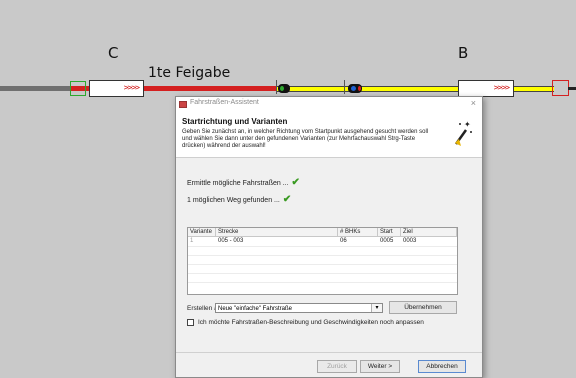  Describe the element at coordinates (429, 232) in the screenshot. I see `col-header-ziel: Ziel` at that location.